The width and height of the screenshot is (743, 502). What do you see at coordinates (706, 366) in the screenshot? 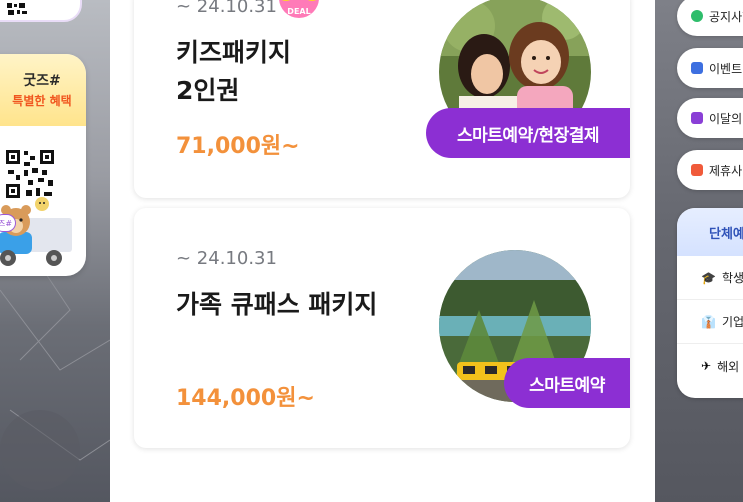
I see `airplane-icon: ✈` at bounding box center [706, 366].